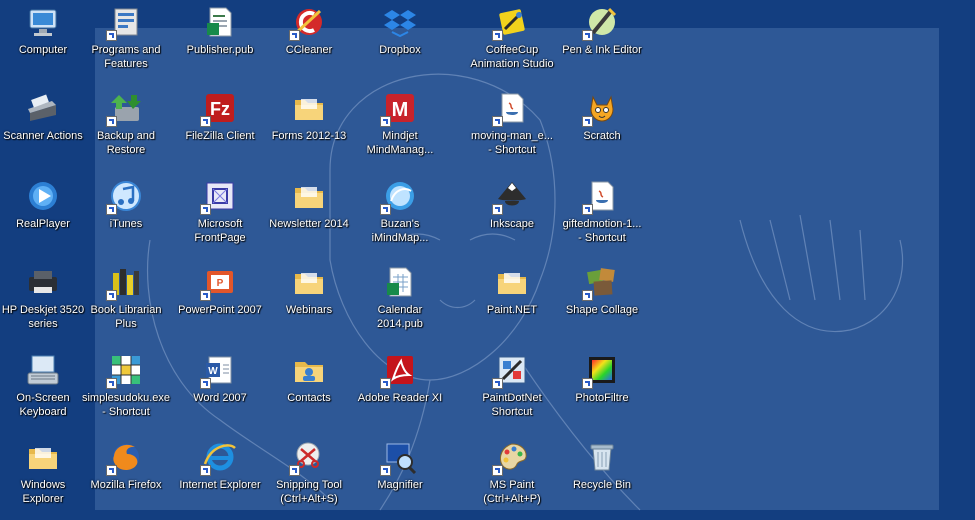 The width and height of the screenshot is (975, 520). Describe the element at coordinates (43, 478) in the screenshot. I see `desktop-icon-windows-explorer: Windows Explorer` at that location.